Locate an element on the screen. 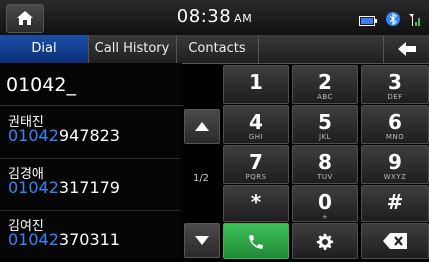 This screenshot has height=262, width=429. back-arrow-icon is located at coordinates (407, 49).